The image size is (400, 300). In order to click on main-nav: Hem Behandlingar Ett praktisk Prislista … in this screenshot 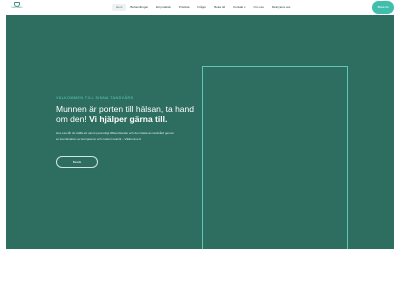, I will do `click(203, 7)`.